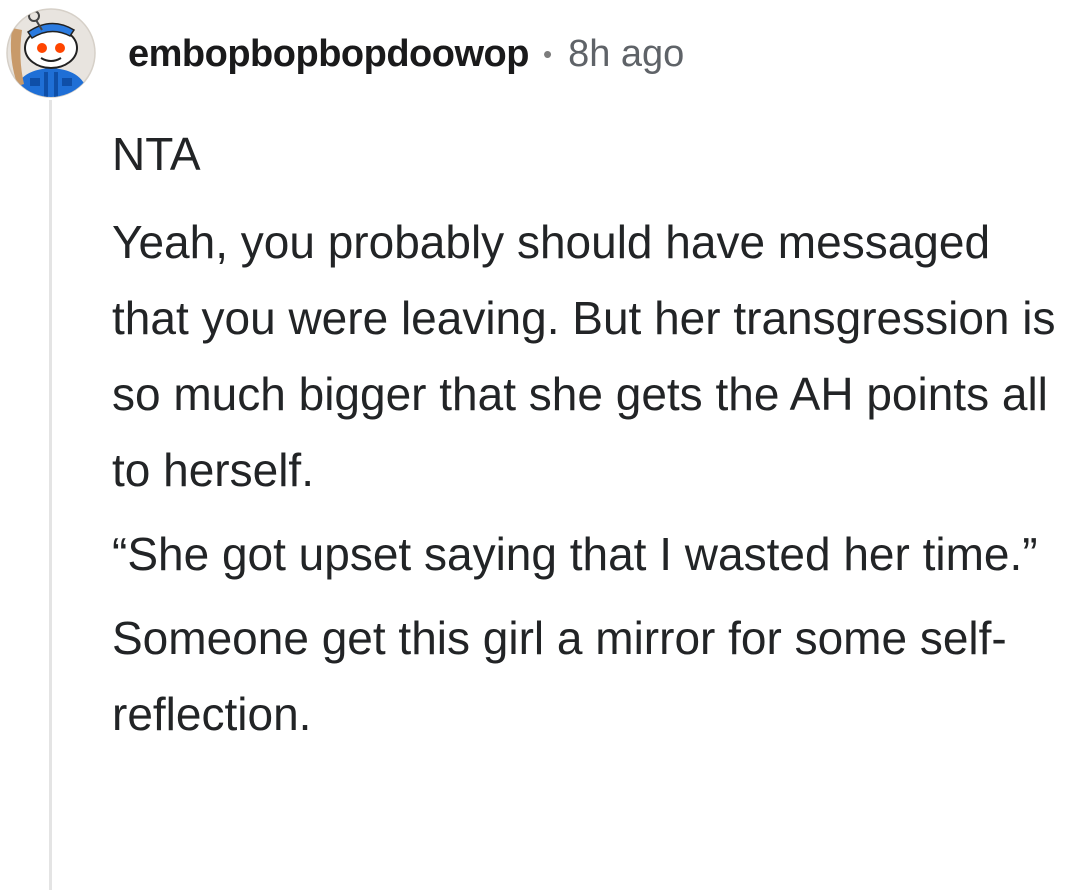 This screenshot has width=1080, height=890. I want to click on comment-header: embopbopbopdoowop • 8h ago, so click(406, 54).